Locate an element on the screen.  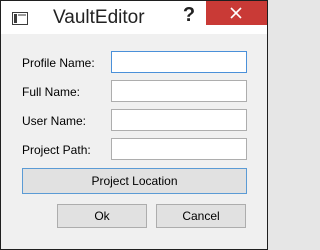
full-name-field is located at coordinates (179, 91).